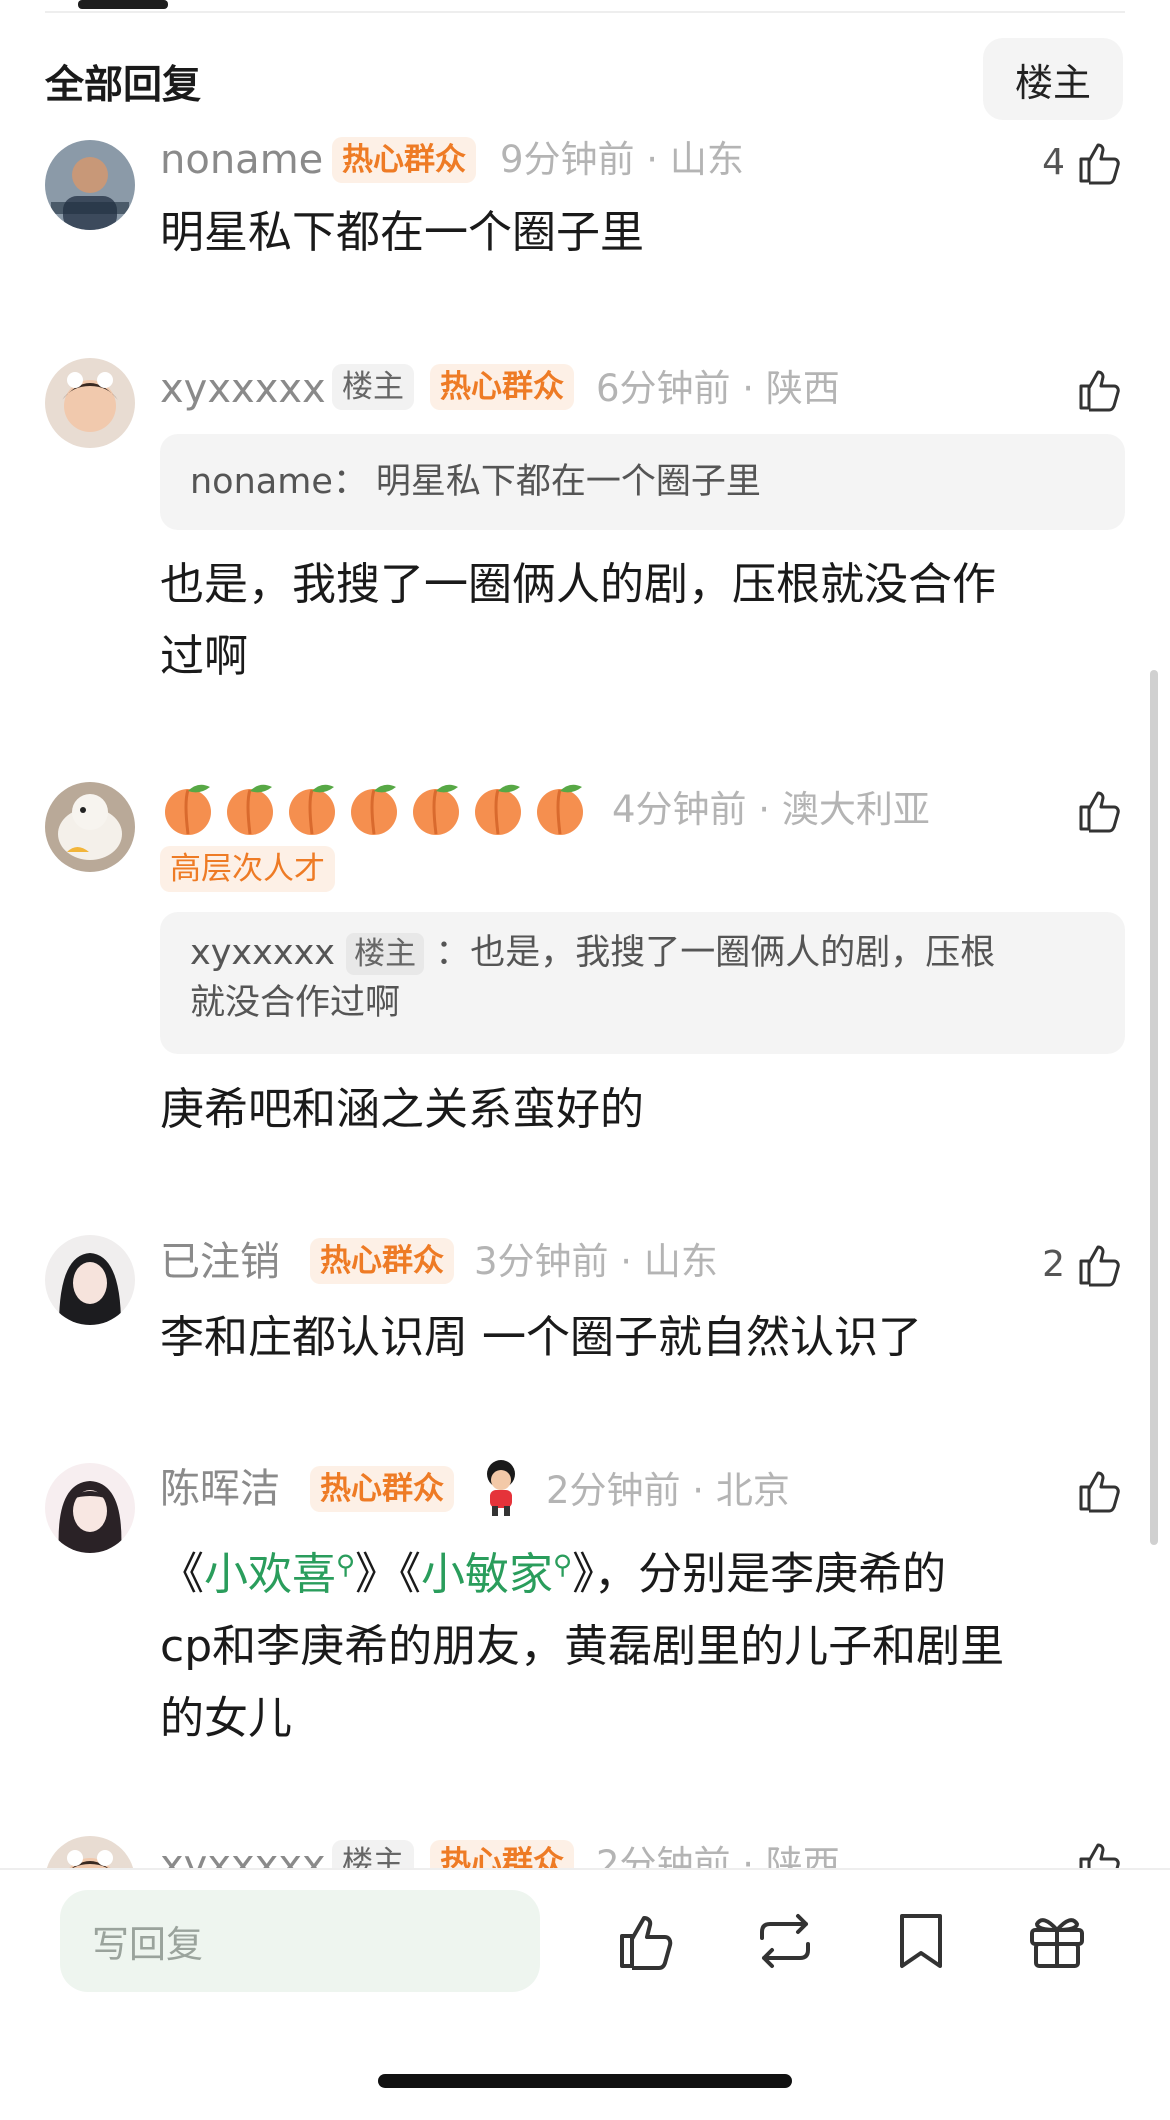 The height and width of the screenshot is (2120, 1170). Describe the element at coordinates (1053, 1264) in the screenshot. I see `like-count: 2` at that location.